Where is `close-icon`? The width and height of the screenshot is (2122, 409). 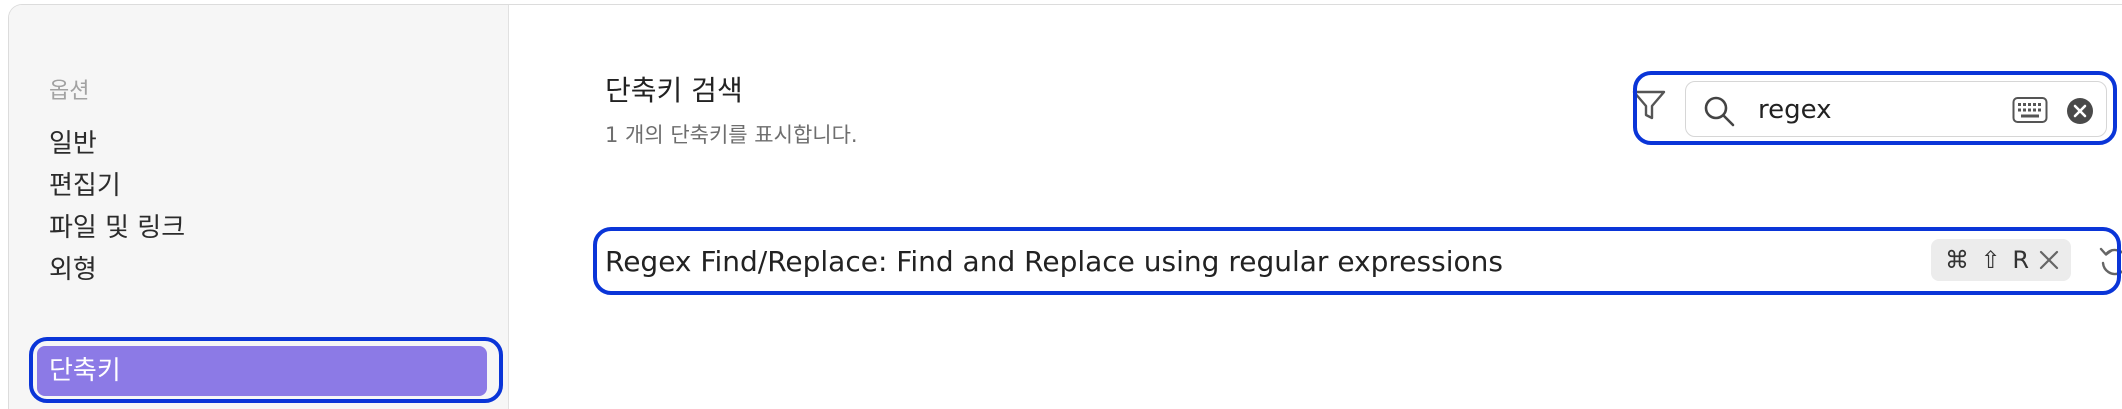 close-icon is located at coordinates (2049, 260).